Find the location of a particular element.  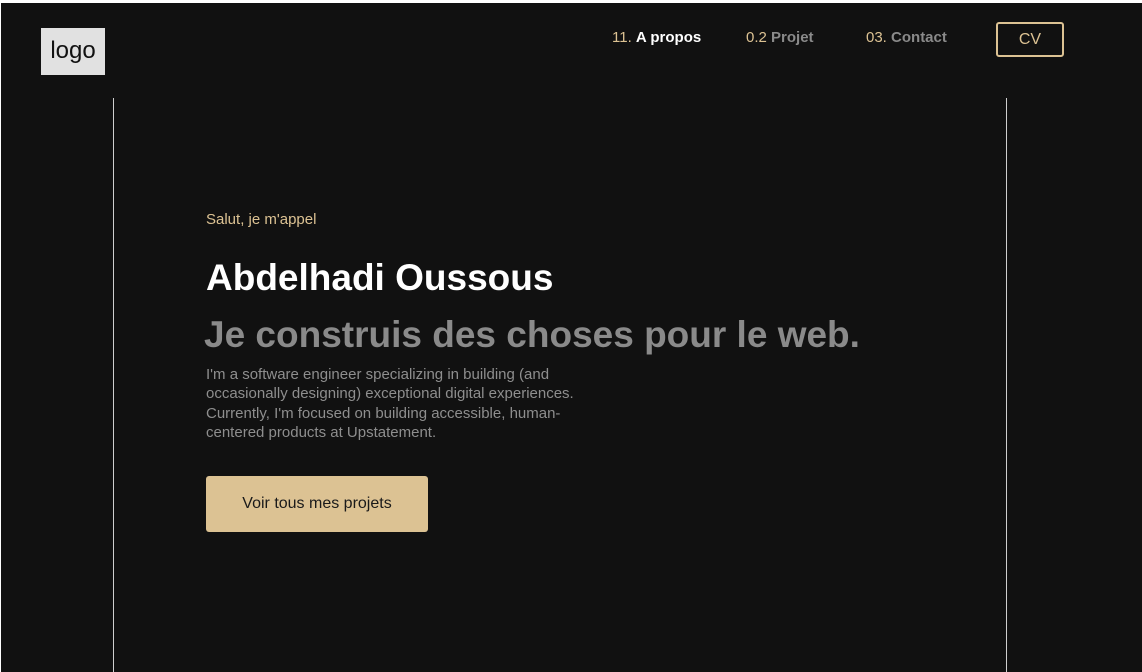

logo: logo is located at coordinates (73, 51).